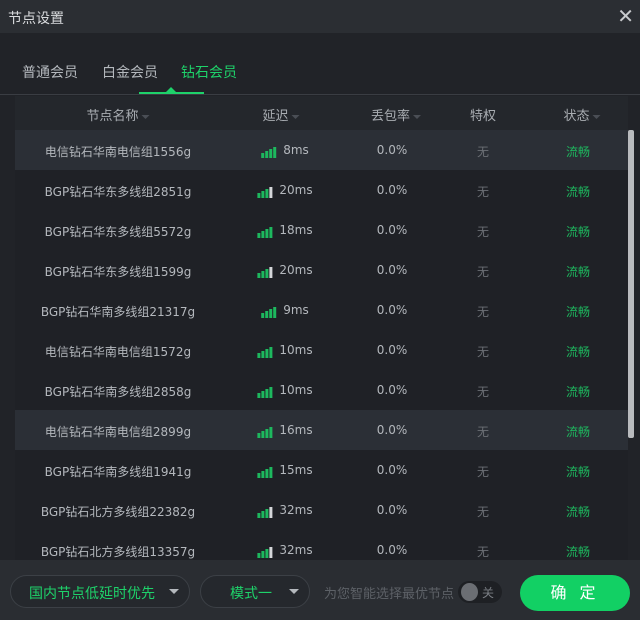  I want to click on col-header-loss: 丢包率, so click(396, 114).